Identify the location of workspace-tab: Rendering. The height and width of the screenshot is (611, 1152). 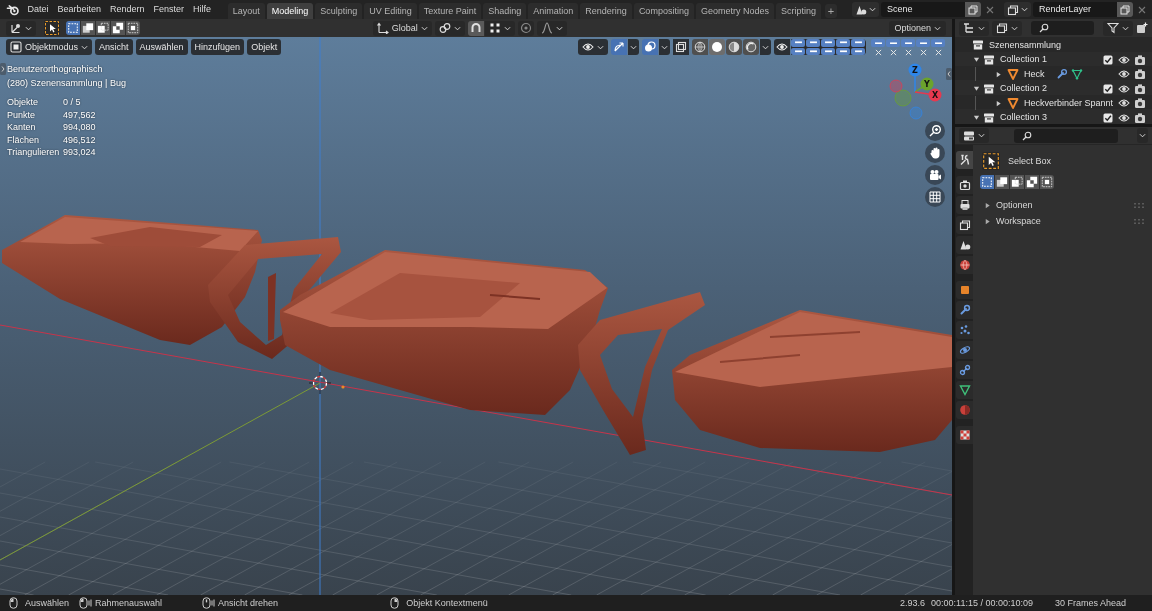
(606, 11).